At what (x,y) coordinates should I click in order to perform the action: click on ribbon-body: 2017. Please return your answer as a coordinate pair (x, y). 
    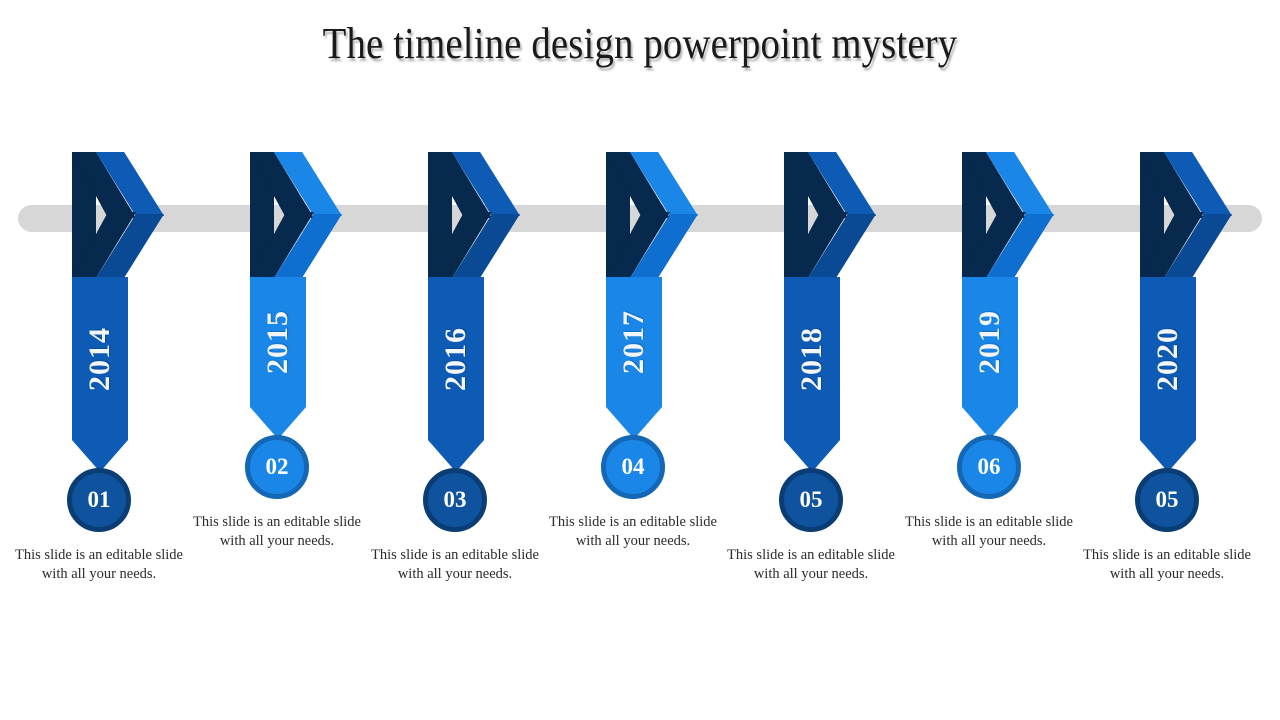
    Looking at the image, I should click on (634, 342).